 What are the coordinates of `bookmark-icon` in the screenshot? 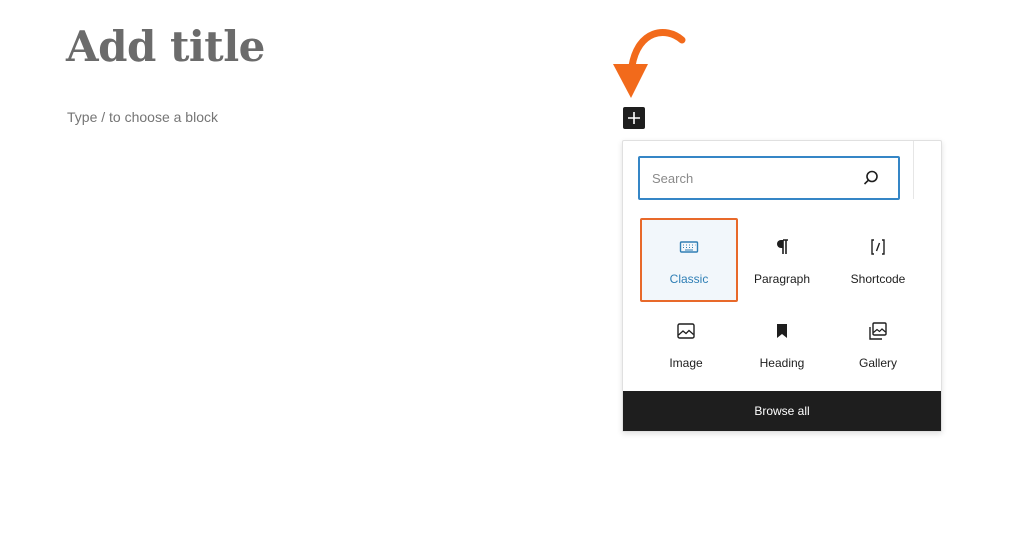 It's located at (782, 331).